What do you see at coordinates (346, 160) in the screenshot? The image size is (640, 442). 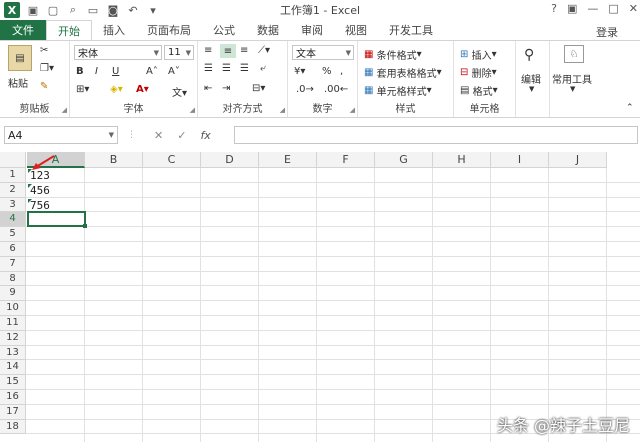 I see `column-header-f: F` at bounding box center [346, 160].